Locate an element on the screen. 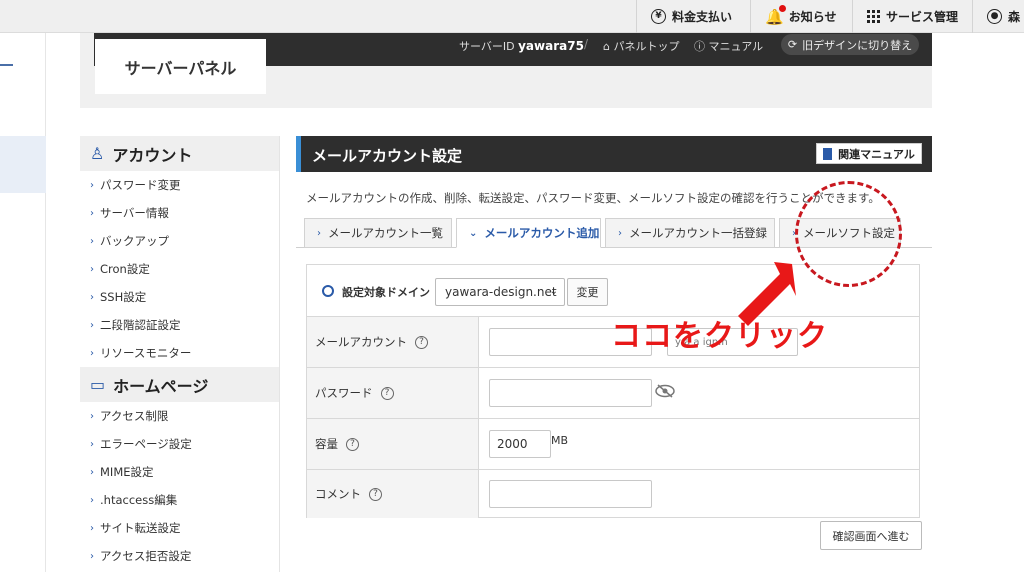 The height and width of the screenshot is (572, 1024). page-title: メールアカウント設定 is located at coordinates (387, 156).